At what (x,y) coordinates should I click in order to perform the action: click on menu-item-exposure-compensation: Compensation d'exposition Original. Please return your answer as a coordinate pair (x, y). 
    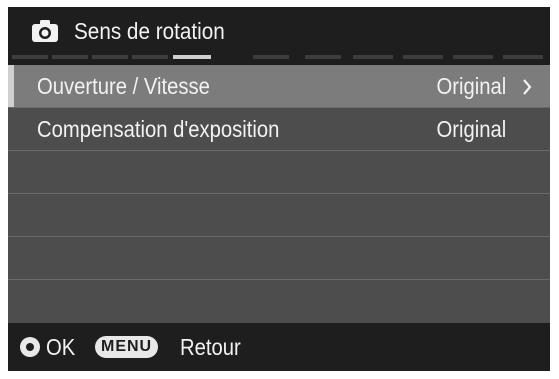
    Looking at the image, I should click on (279, 129).